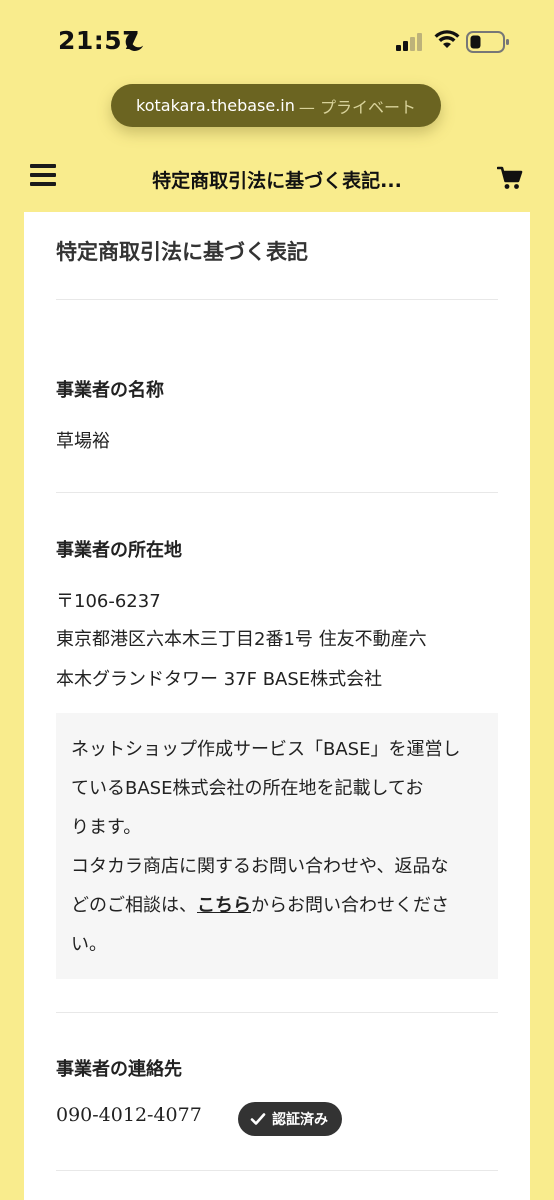  Describe the element at coordinates (241, 639) in the screenshot. I see `address-line-1: 東京都港区六本木三丁目2番1号 住友不動産六` at that location.